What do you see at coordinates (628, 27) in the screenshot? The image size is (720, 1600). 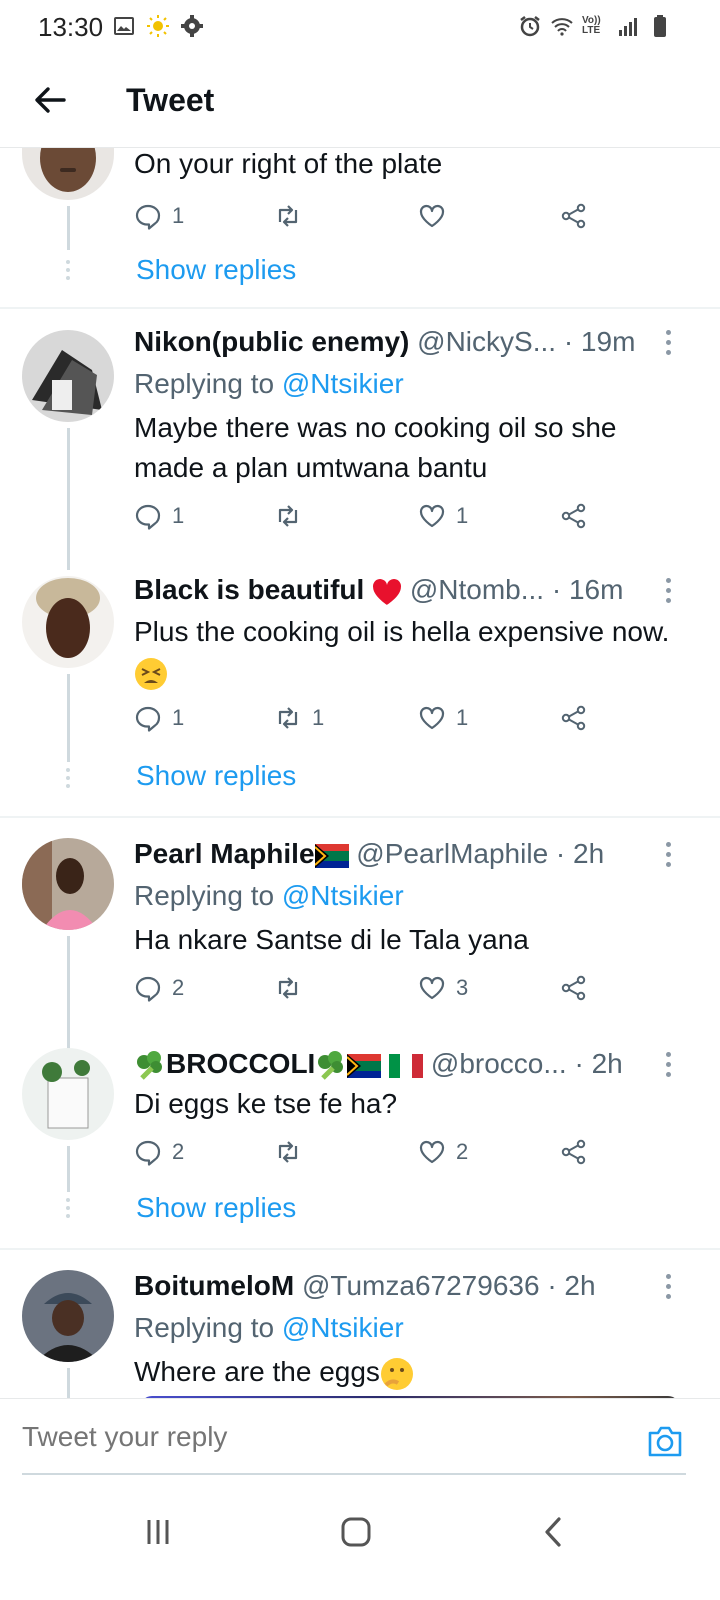 I see `signal-icon` at bounding box center [628, 27].